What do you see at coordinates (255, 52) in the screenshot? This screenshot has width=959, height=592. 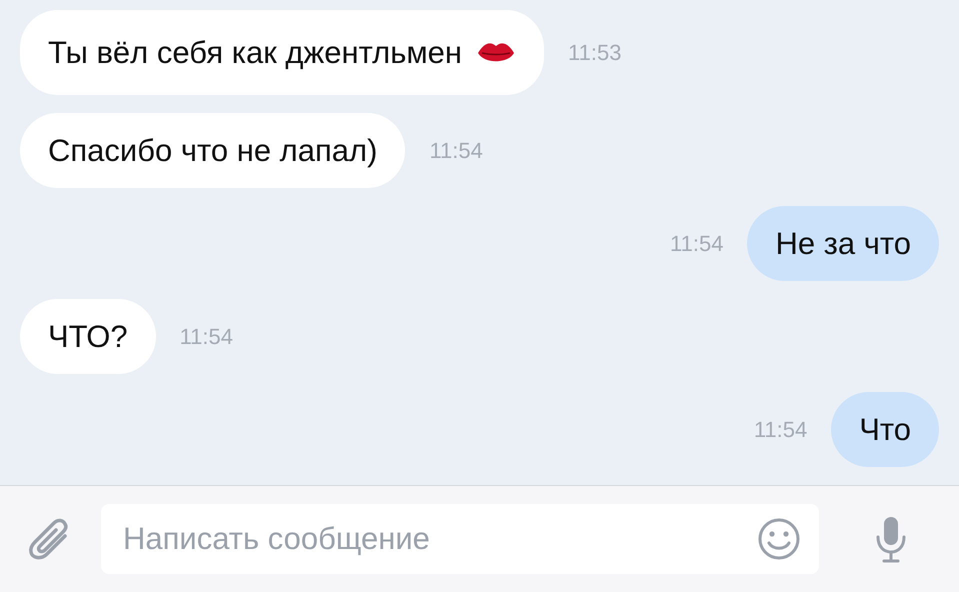 I see `message-text: Ты вёл себя как джентльмен` at bounding box center [255, 52].